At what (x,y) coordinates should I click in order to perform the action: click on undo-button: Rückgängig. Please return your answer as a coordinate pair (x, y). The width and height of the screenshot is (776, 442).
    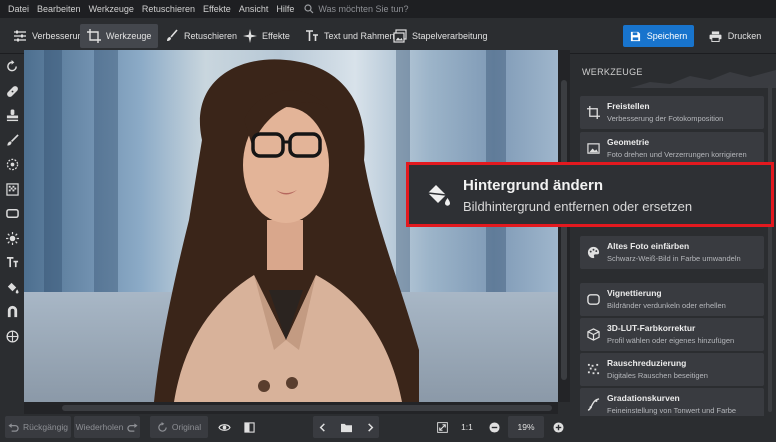
    Looking at the image, I should click on (38, 427).